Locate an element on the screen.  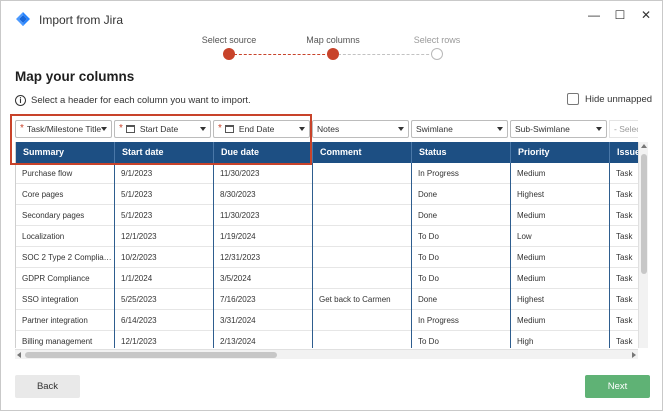
cell-start-date: 1/1/2024 is located at coordinates (164, 278).